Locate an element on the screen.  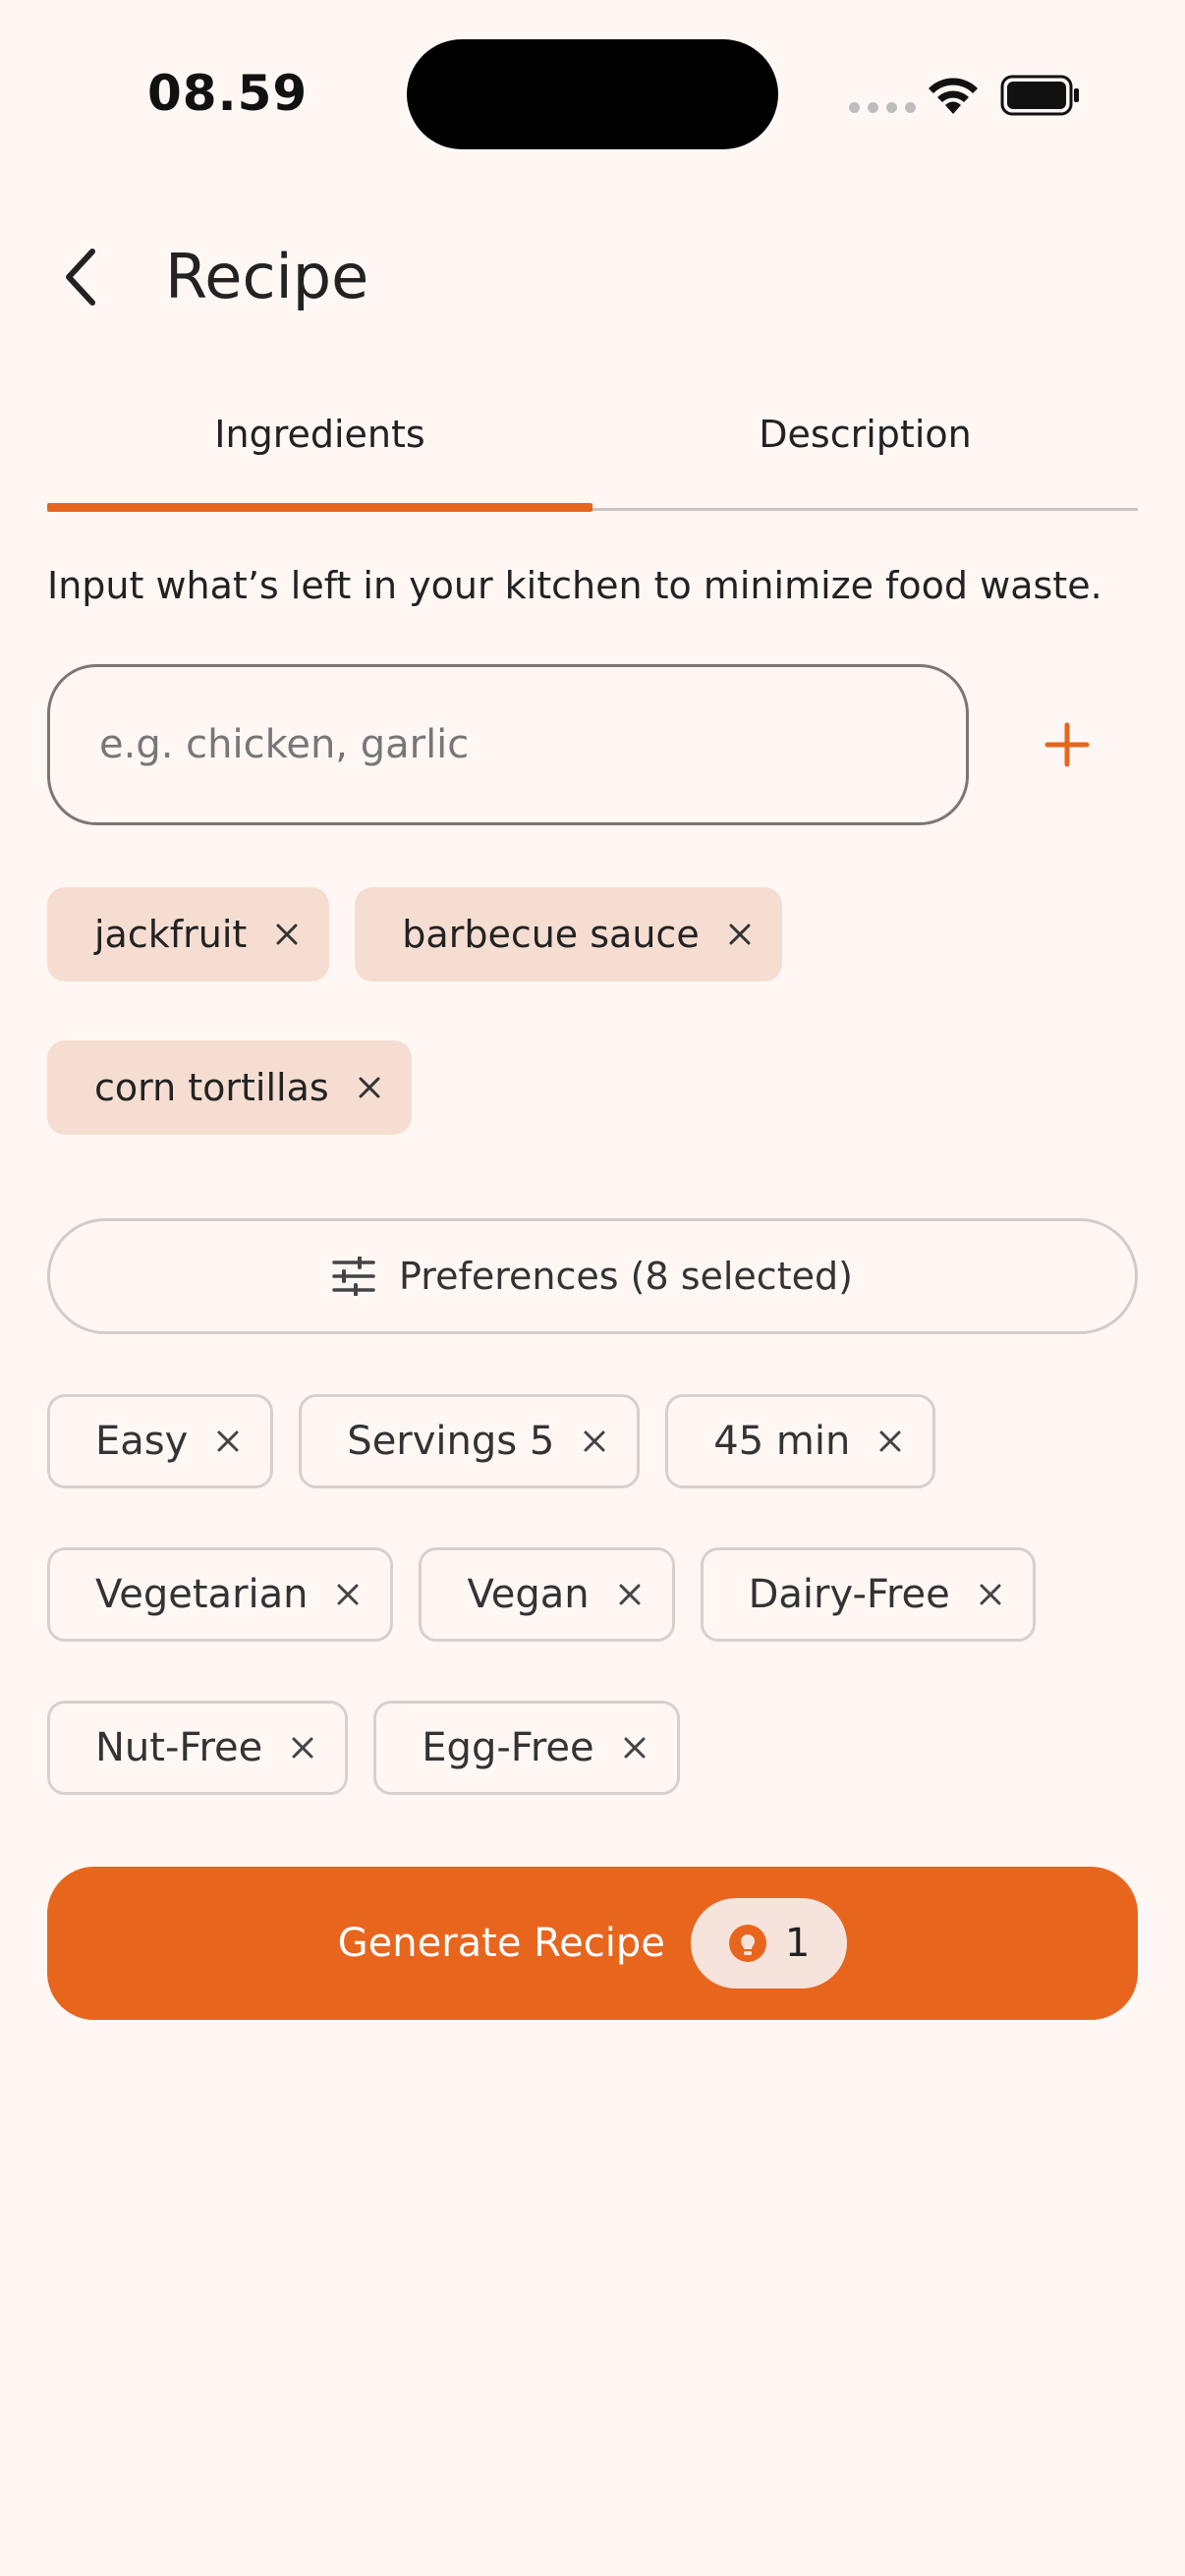
battery-icon is located at coordinates (1040, 95).